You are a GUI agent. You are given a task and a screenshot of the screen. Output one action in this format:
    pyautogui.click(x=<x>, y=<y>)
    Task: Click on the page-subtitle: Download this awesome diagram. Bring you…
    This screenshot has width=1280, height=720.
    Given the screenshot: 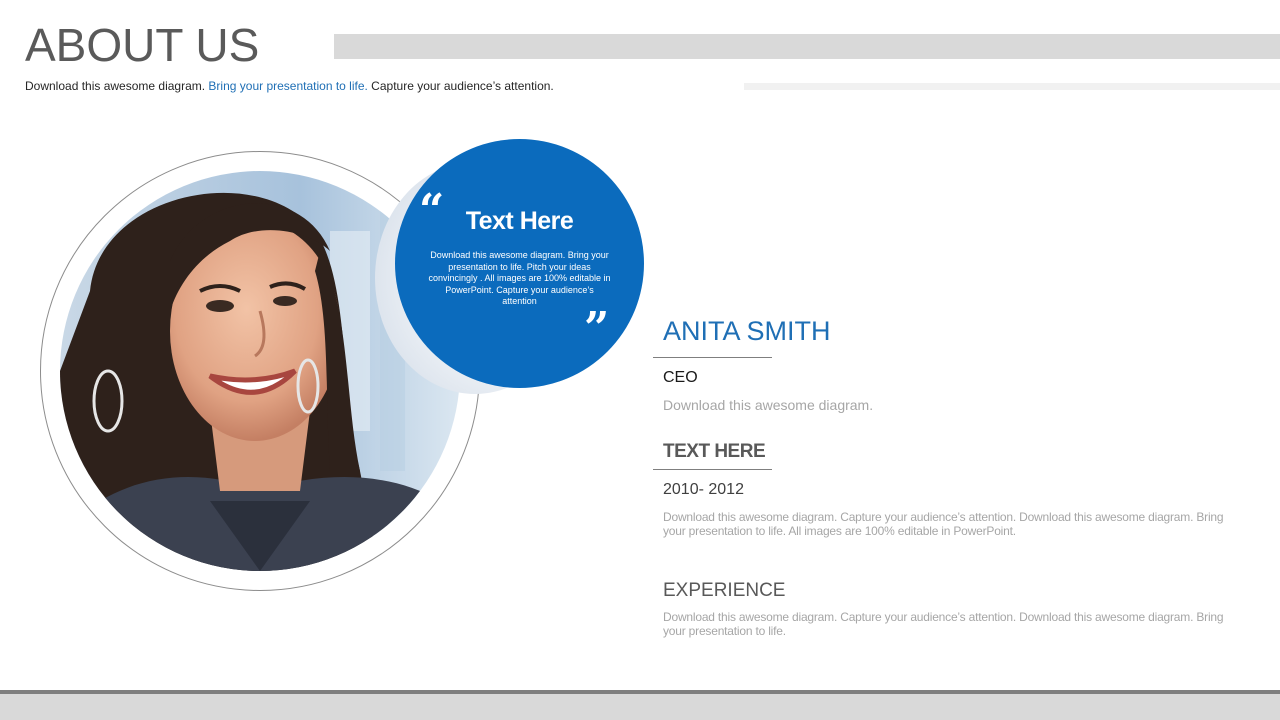 What is the action you would take?
    pyautogui.click(x=289, y=86)
    